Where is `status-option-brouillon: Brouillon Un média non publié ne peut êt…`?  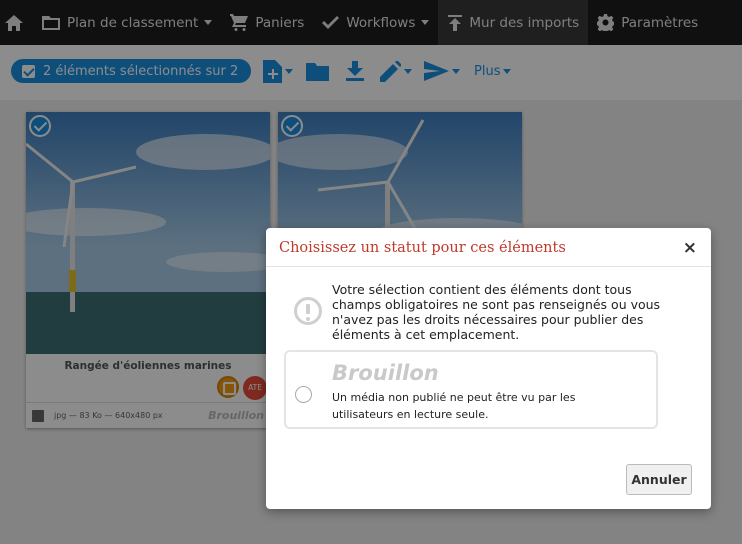
status-option-brouillon: Brouillon Un média non publié ne peut êt… is located at coordinates (471, 389).